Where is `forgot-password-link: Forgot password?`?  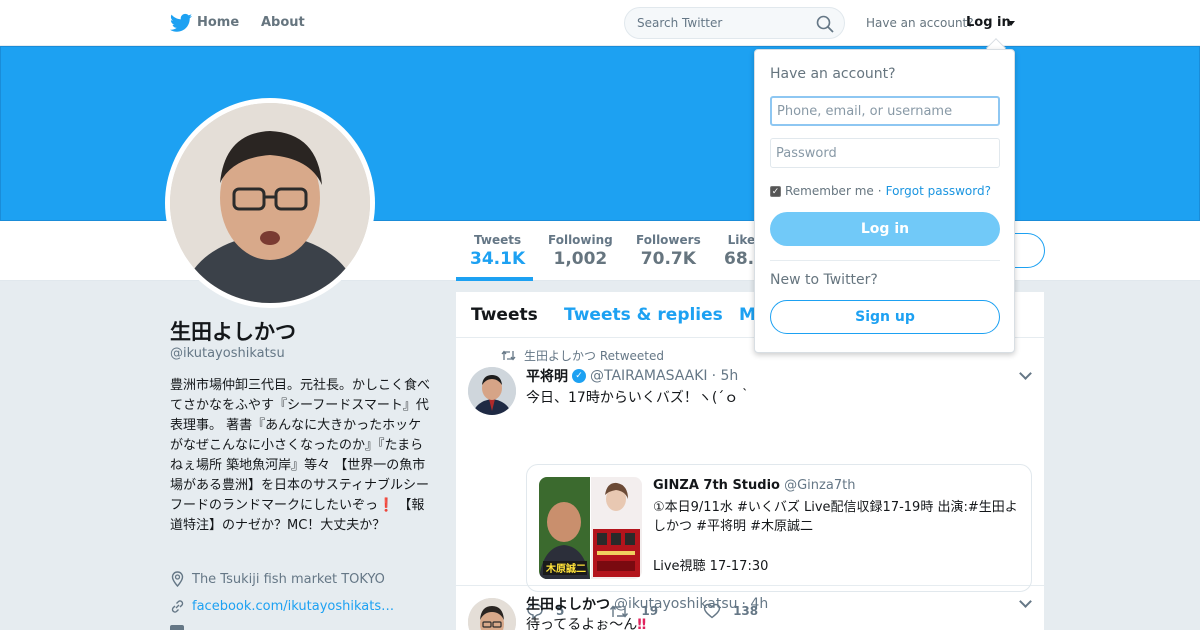
forgot-password-link: Forgot password? is located at coordinates (938, 191).